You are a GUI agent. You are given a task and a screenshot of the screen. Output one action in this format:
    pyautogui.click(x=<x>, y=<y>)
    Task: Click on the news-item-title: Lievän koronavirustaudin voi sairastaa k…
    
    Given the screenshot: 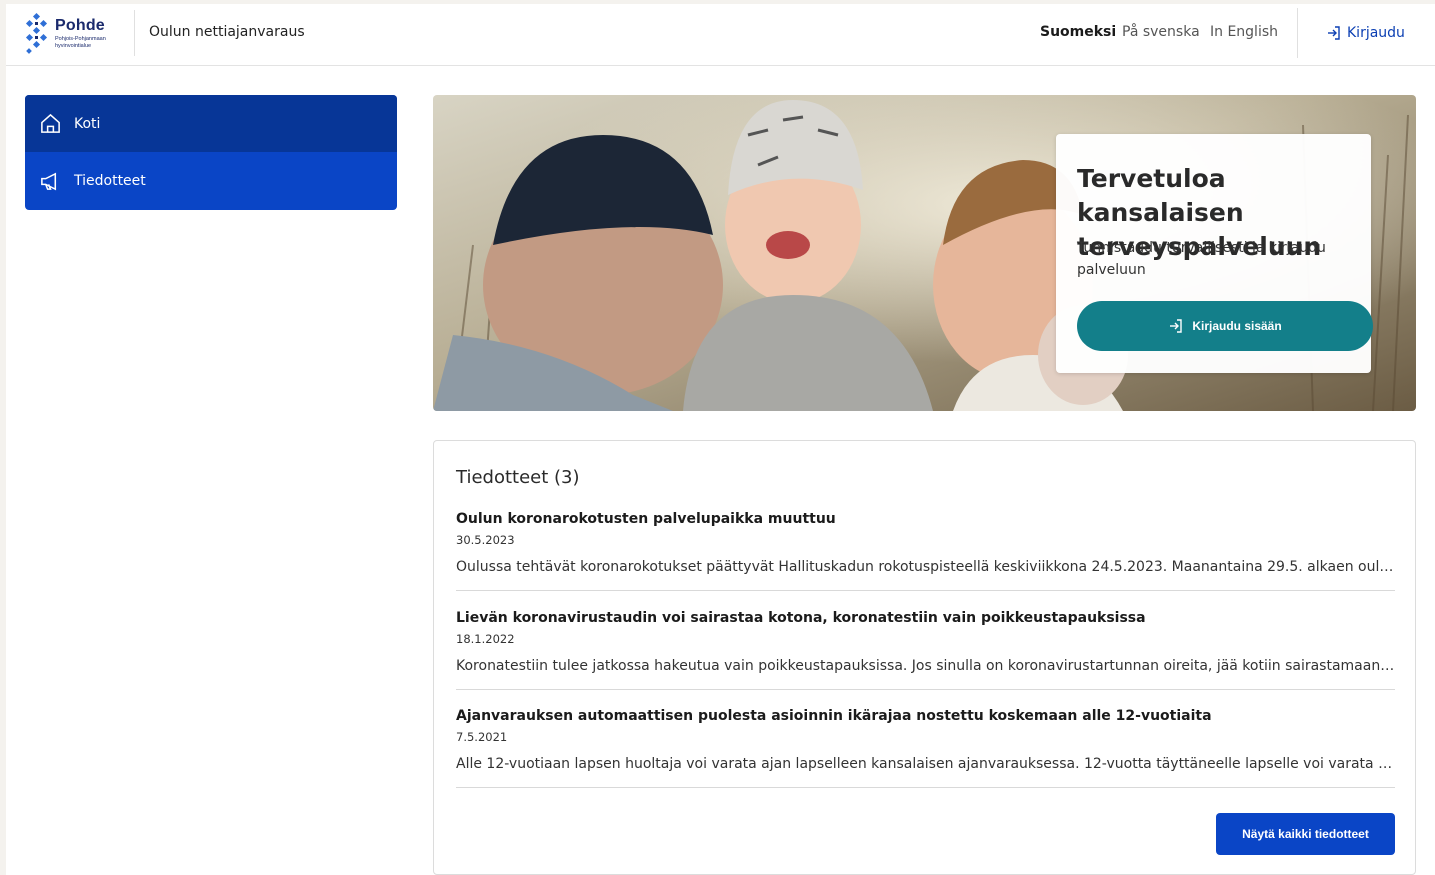 What is the action you would take?
    pyautogui.click(x=801, y=618)
    